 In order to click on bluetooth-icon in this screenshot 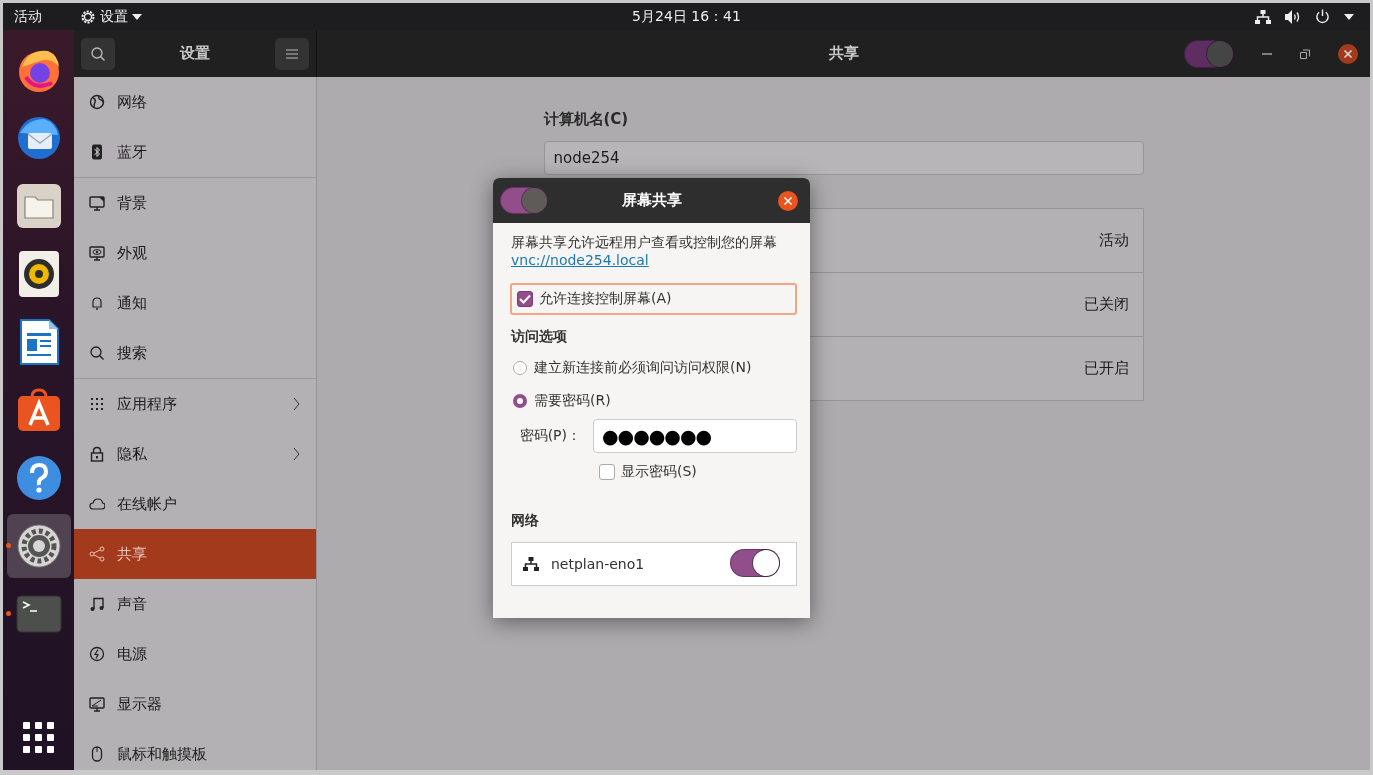, I will do `click(97, 152)`.